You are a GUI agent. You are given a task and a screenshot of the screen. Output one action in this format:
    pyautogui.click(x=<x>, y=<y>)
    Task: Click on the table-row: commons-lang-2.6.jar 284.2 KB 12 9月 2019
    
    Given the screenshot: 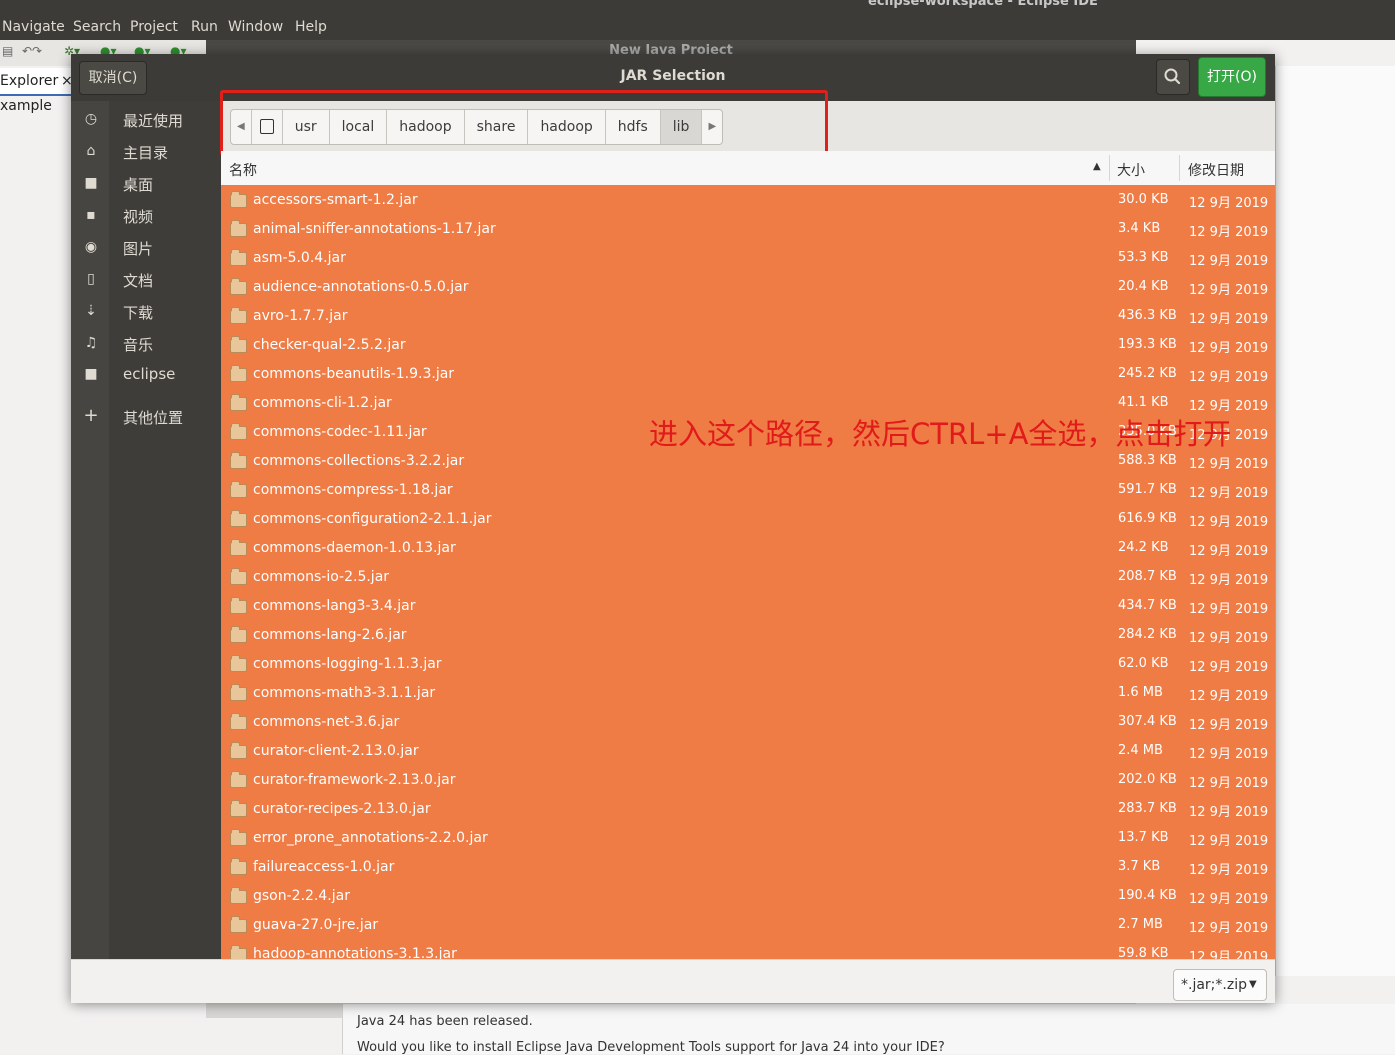 What is the action you would take?
    pyautogui.click(x=748, y=636)
    